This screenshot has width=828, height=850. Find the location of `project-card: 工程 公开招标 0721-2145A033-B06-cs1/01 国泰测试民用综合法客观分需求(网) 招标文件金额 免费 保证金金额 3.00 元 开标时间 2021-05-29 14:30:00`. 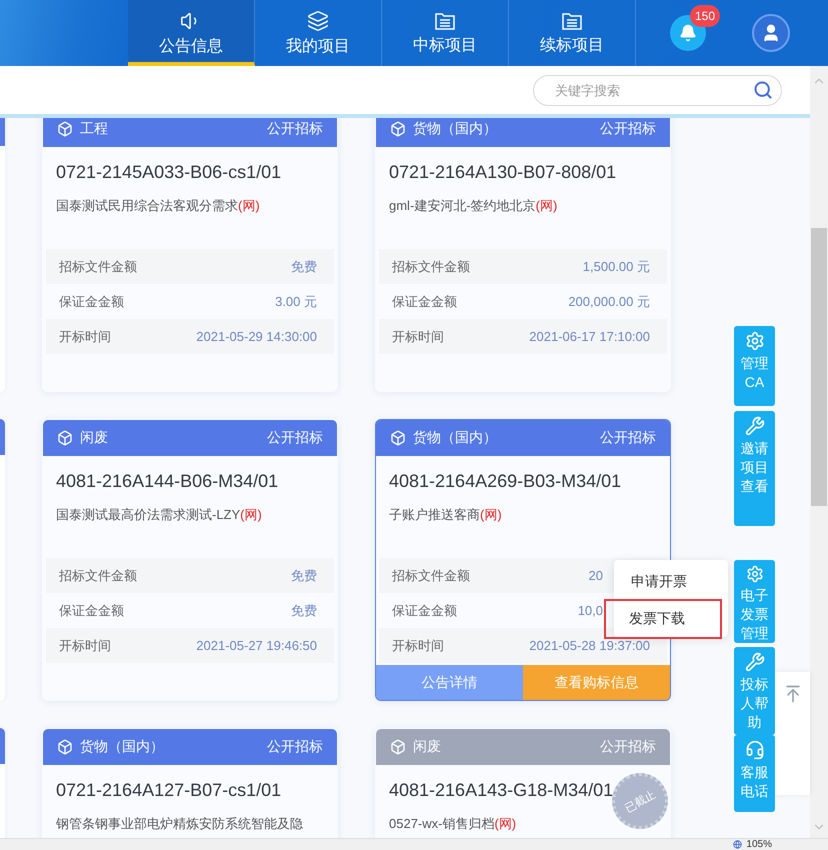

project-card: 工程 公开招标 0721-2145A033-B06-cs1/01 国泰测试民用综合法客观分需求(网) 招标文件金额 免费 保证金金额 3.00 元 开标时间 2021-05-29 14:30:00 is located at coordinates (190, 255).